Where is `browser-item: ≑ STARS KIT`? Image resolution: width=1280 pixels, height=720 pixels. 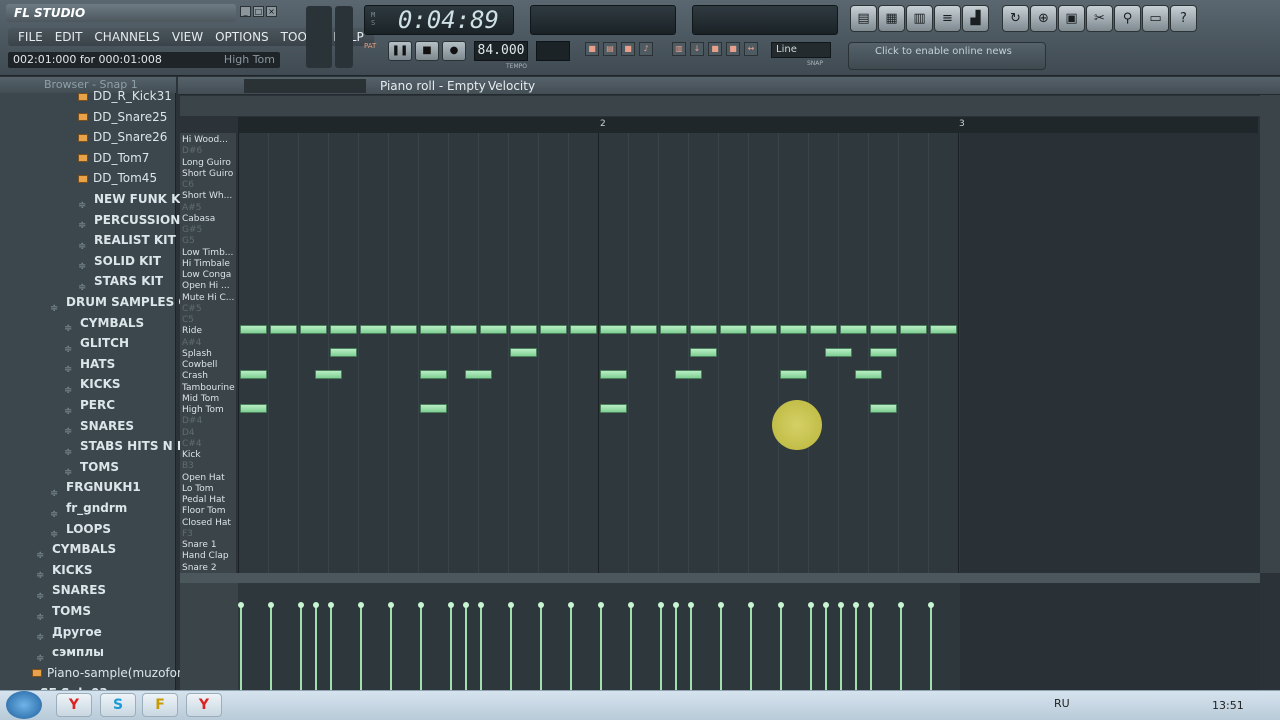
browser-item: ≑ STARS KIT is located at coordinates (120, 281).